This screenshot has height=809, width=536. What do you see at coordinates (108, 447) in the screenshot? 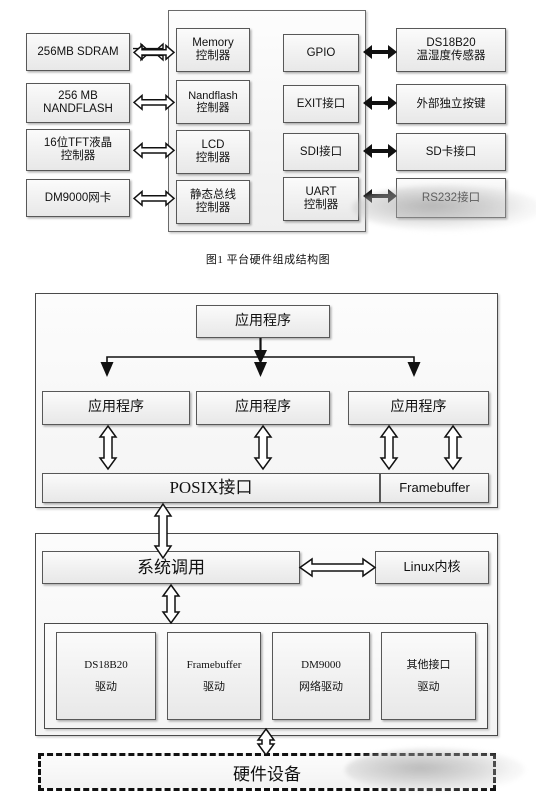
I see `arrow-app1-posix` at bounding box center [108, 447].